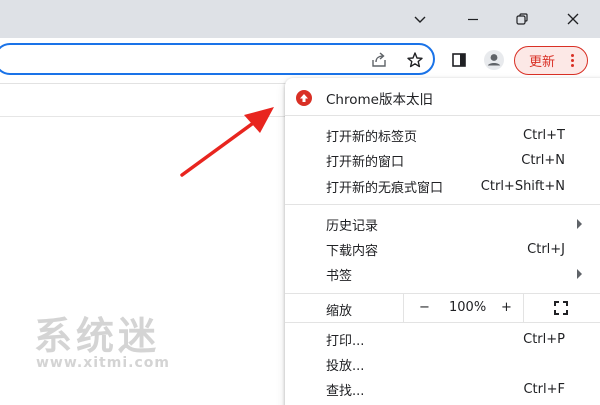  What do you see at coordinates (339, 276) in the screenshot?
I see `menu-item-label: 书签` at bounding box center [339, 276].